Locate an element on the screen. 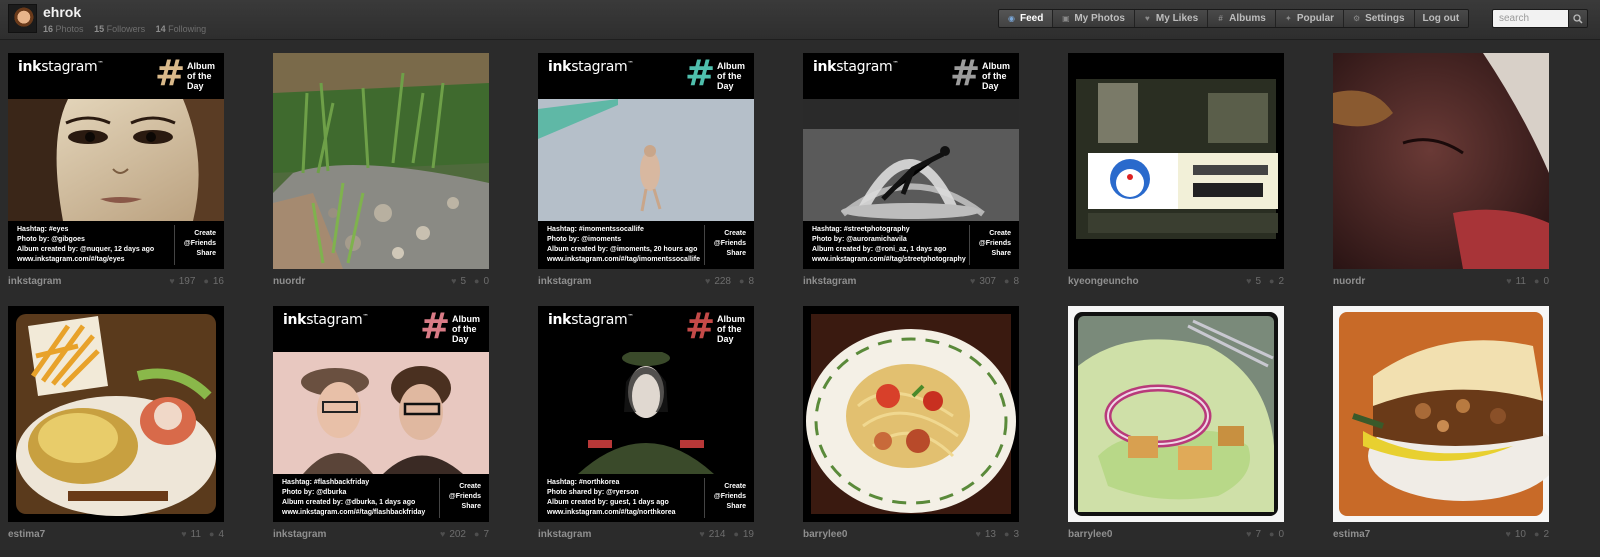  like-count: 5 is located at coordinates (463, 281).